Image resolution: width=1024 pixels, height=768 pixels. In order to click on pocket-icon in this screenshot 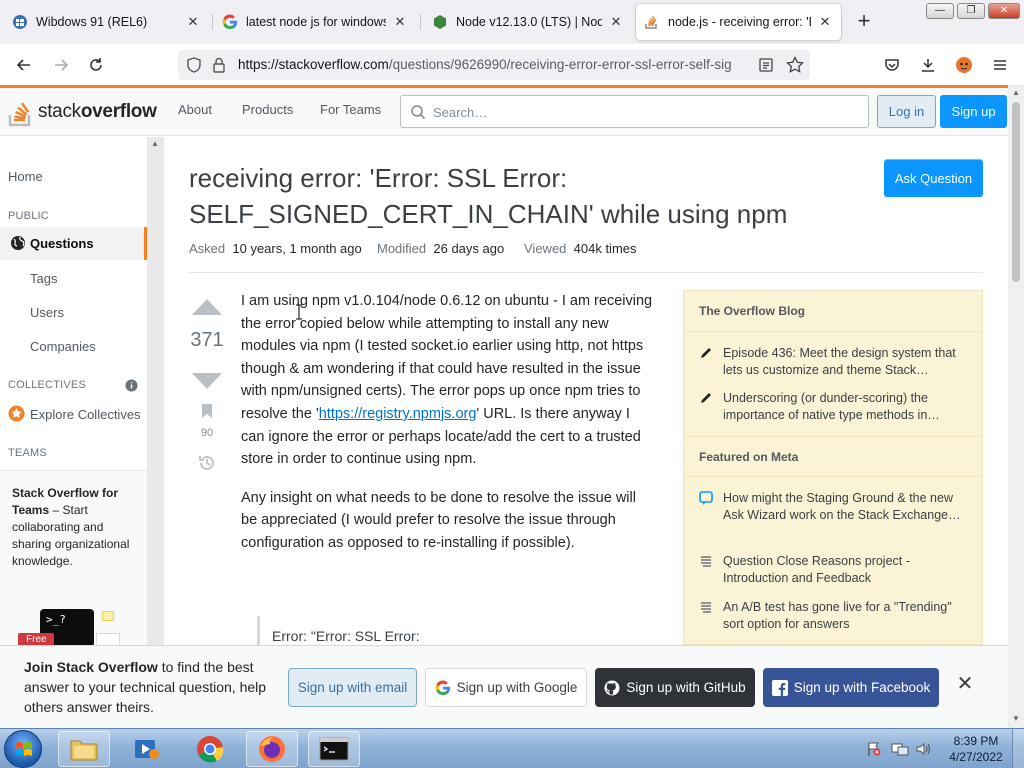, I will do `click(892, 65)`.